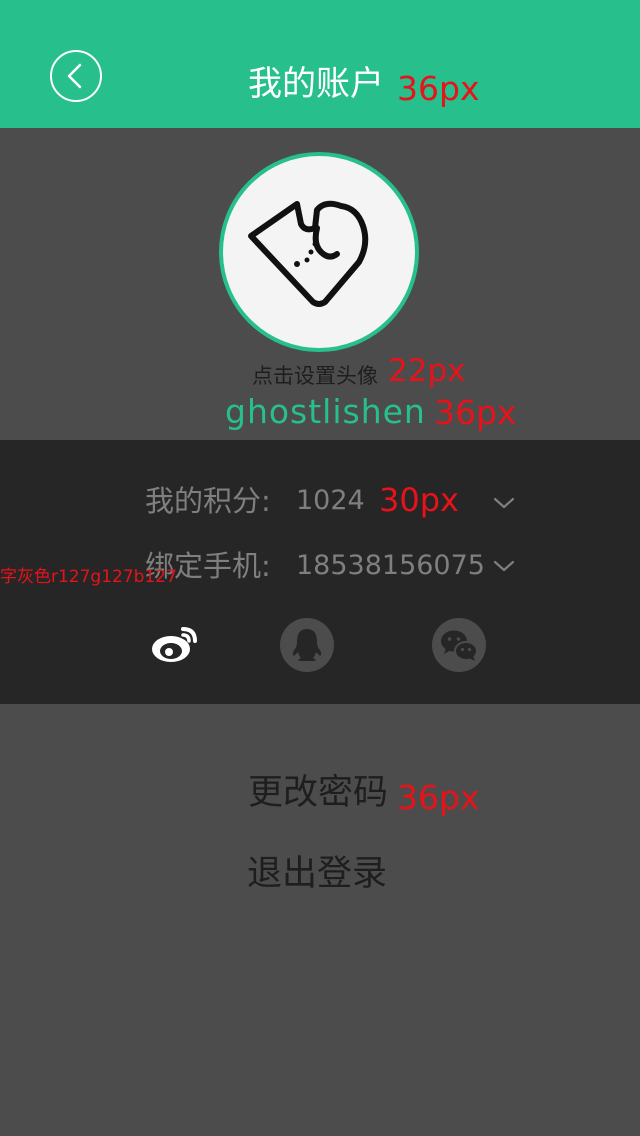  I want to click on avatar, so click(319, 252).